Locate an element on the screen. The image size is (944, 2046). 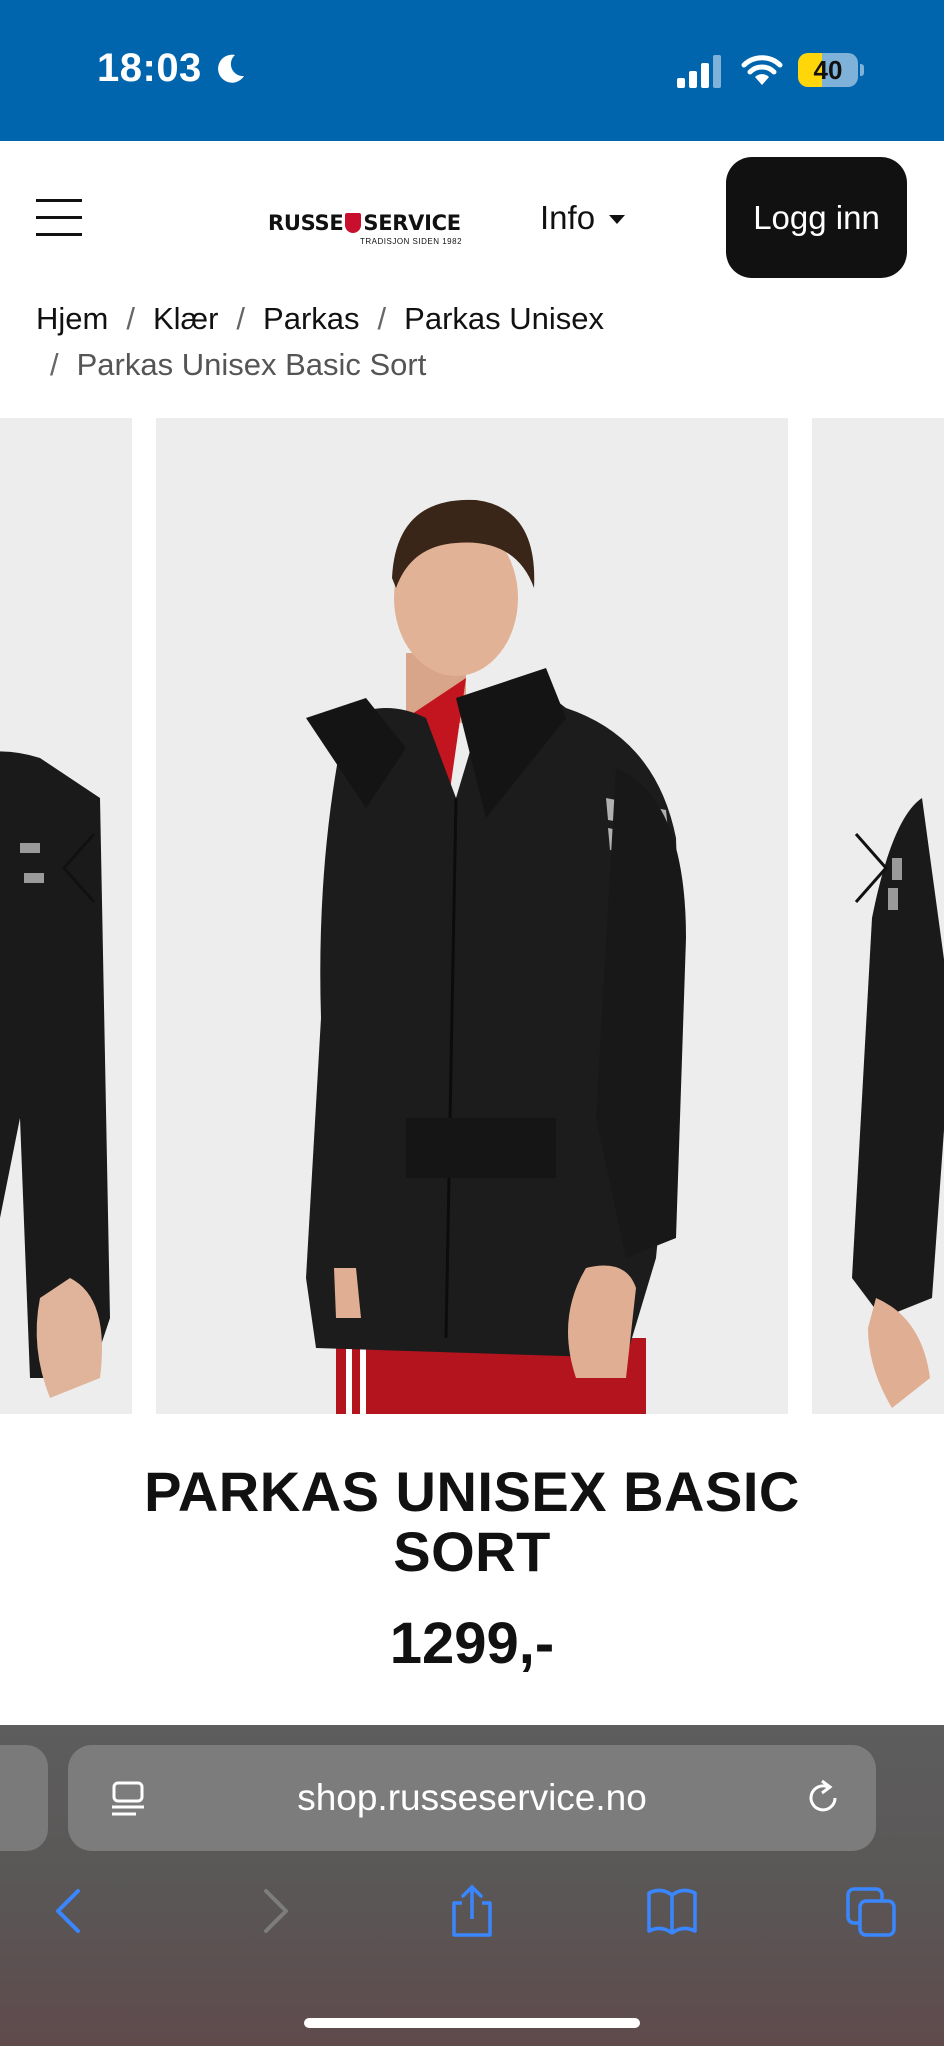
reload-icon is located at coordinates (823, 1798).